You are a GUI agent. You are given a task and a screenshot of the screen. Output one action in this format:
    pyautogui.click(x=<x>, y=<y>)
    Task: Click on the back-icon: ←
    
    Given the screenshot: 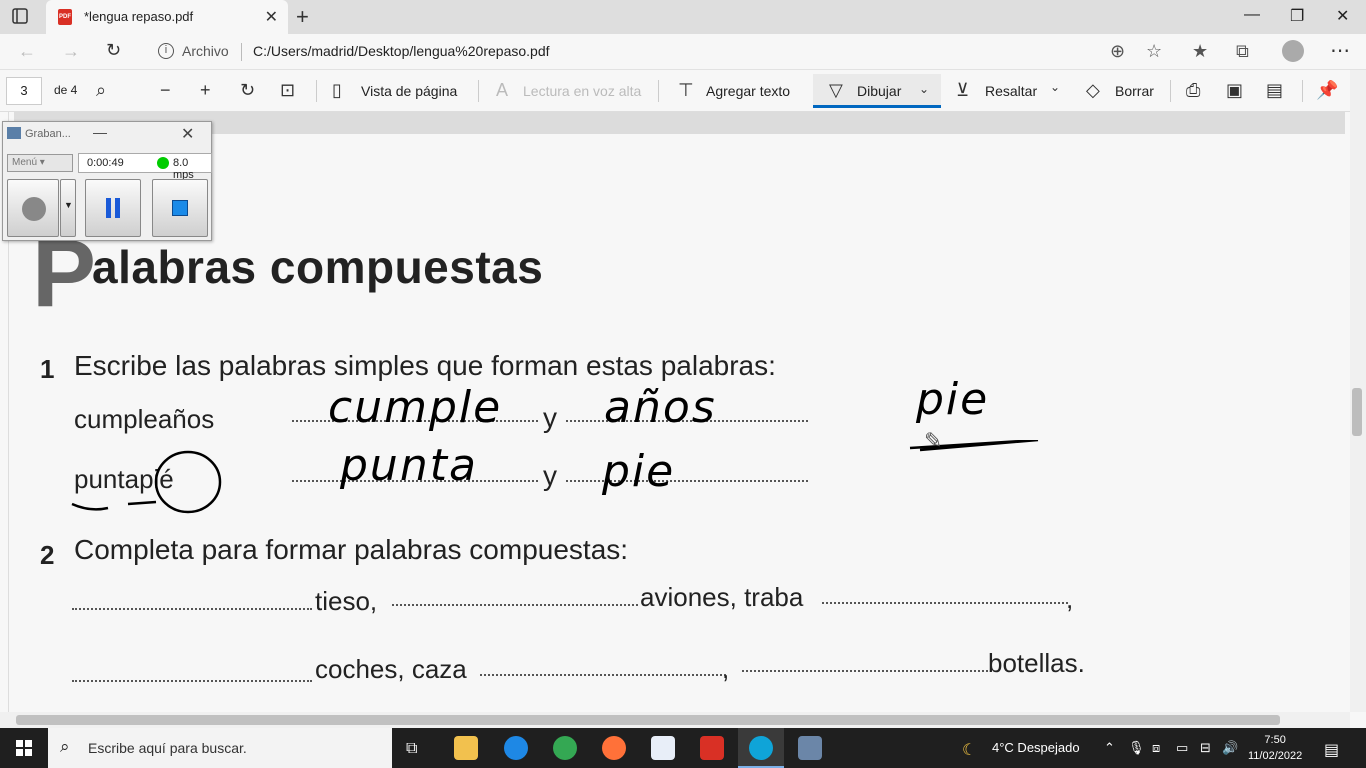 What is the action you would take?
    pyautogui.click(x=27, y=51)
    